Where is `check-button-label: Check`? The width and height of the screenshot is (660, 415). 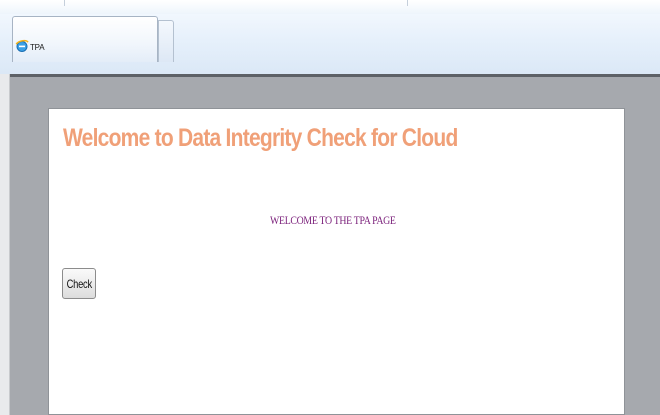 check-button-label: Check is located at coordinates (79, 283).